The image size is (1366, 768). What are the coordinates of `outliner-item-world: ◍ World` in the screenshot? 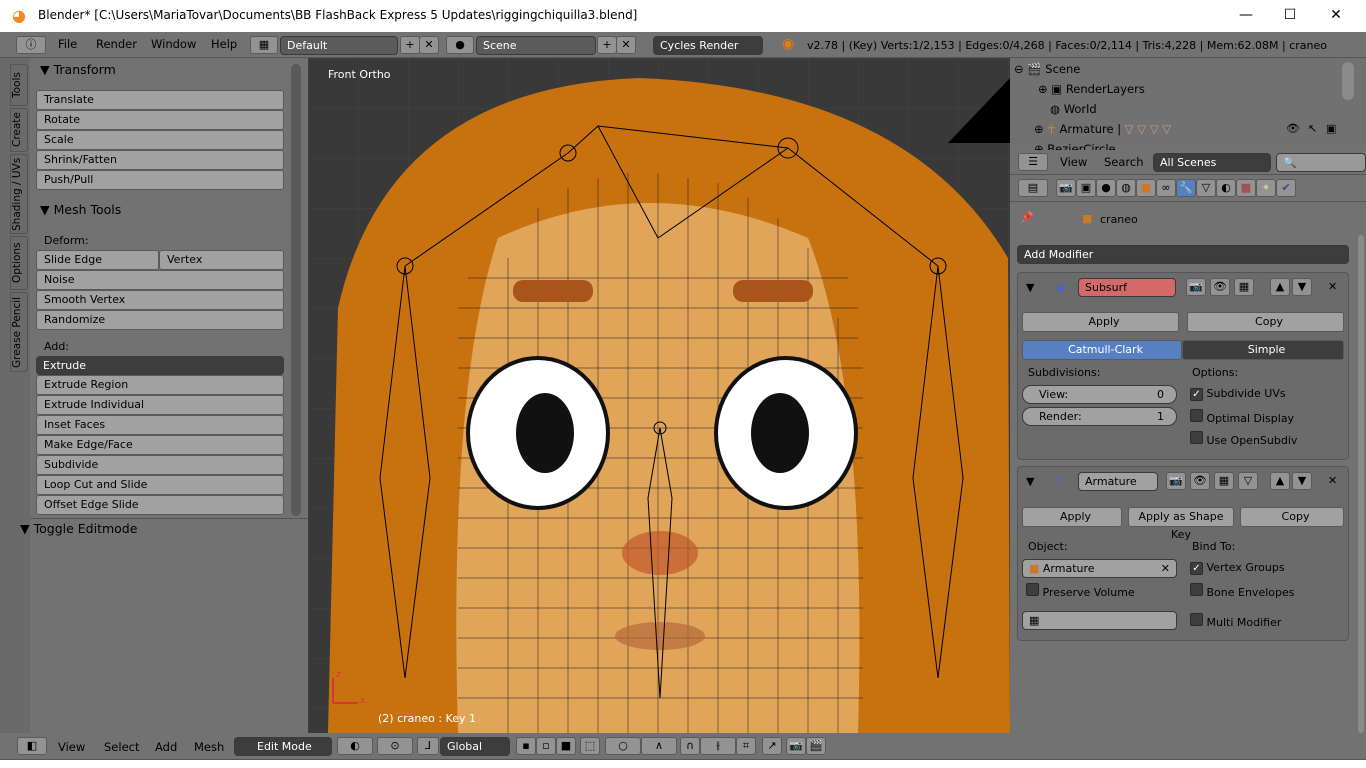 It's located at (1073, 109).